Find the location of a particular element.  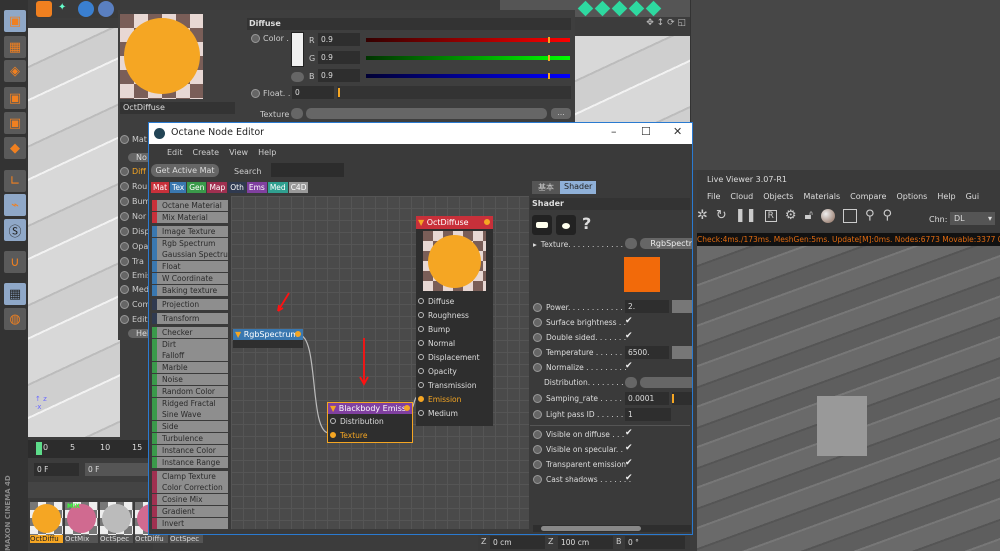

channel-mat: Mat is located at coordinates (133, 139).